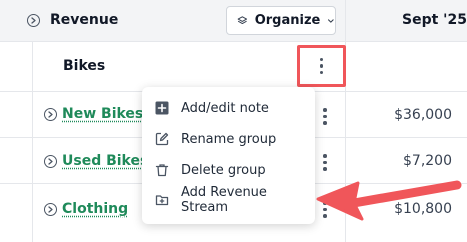 The height and width of the screenshot is (242, 467). Describe the element at coordinates (434, 20) in the screenshot. I see `month-column-header: Sept '25` at that location.